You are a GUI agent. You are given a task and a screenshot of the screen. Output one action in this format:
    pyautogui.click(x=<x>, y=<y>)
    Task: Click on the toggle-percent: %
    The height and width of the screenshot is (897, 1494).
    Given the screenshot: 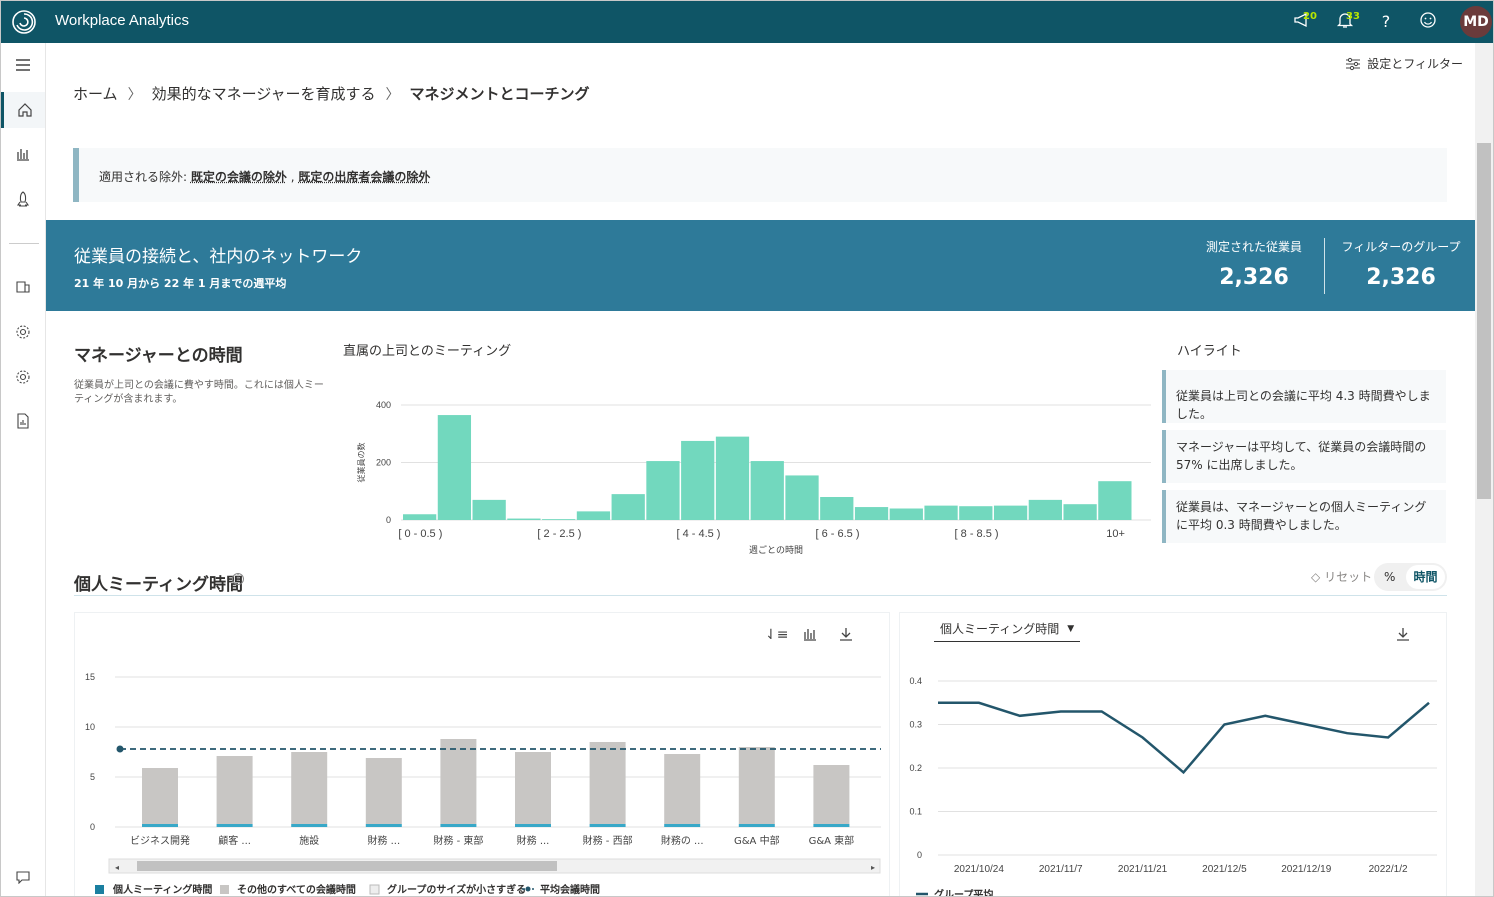 What is the action you would take?
    pyautogui.click(x=1389, y=577)
    